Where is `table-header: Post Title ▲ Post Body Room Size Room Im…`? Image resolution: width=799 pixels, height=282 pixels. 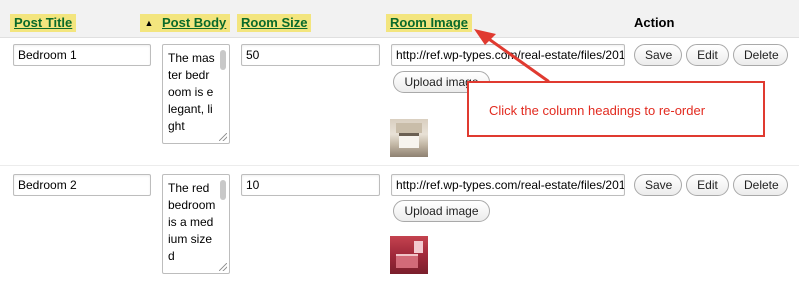 table-header: Post Title ▲ Post Body Room Size Room Im… is located at coordinates (399, 19).